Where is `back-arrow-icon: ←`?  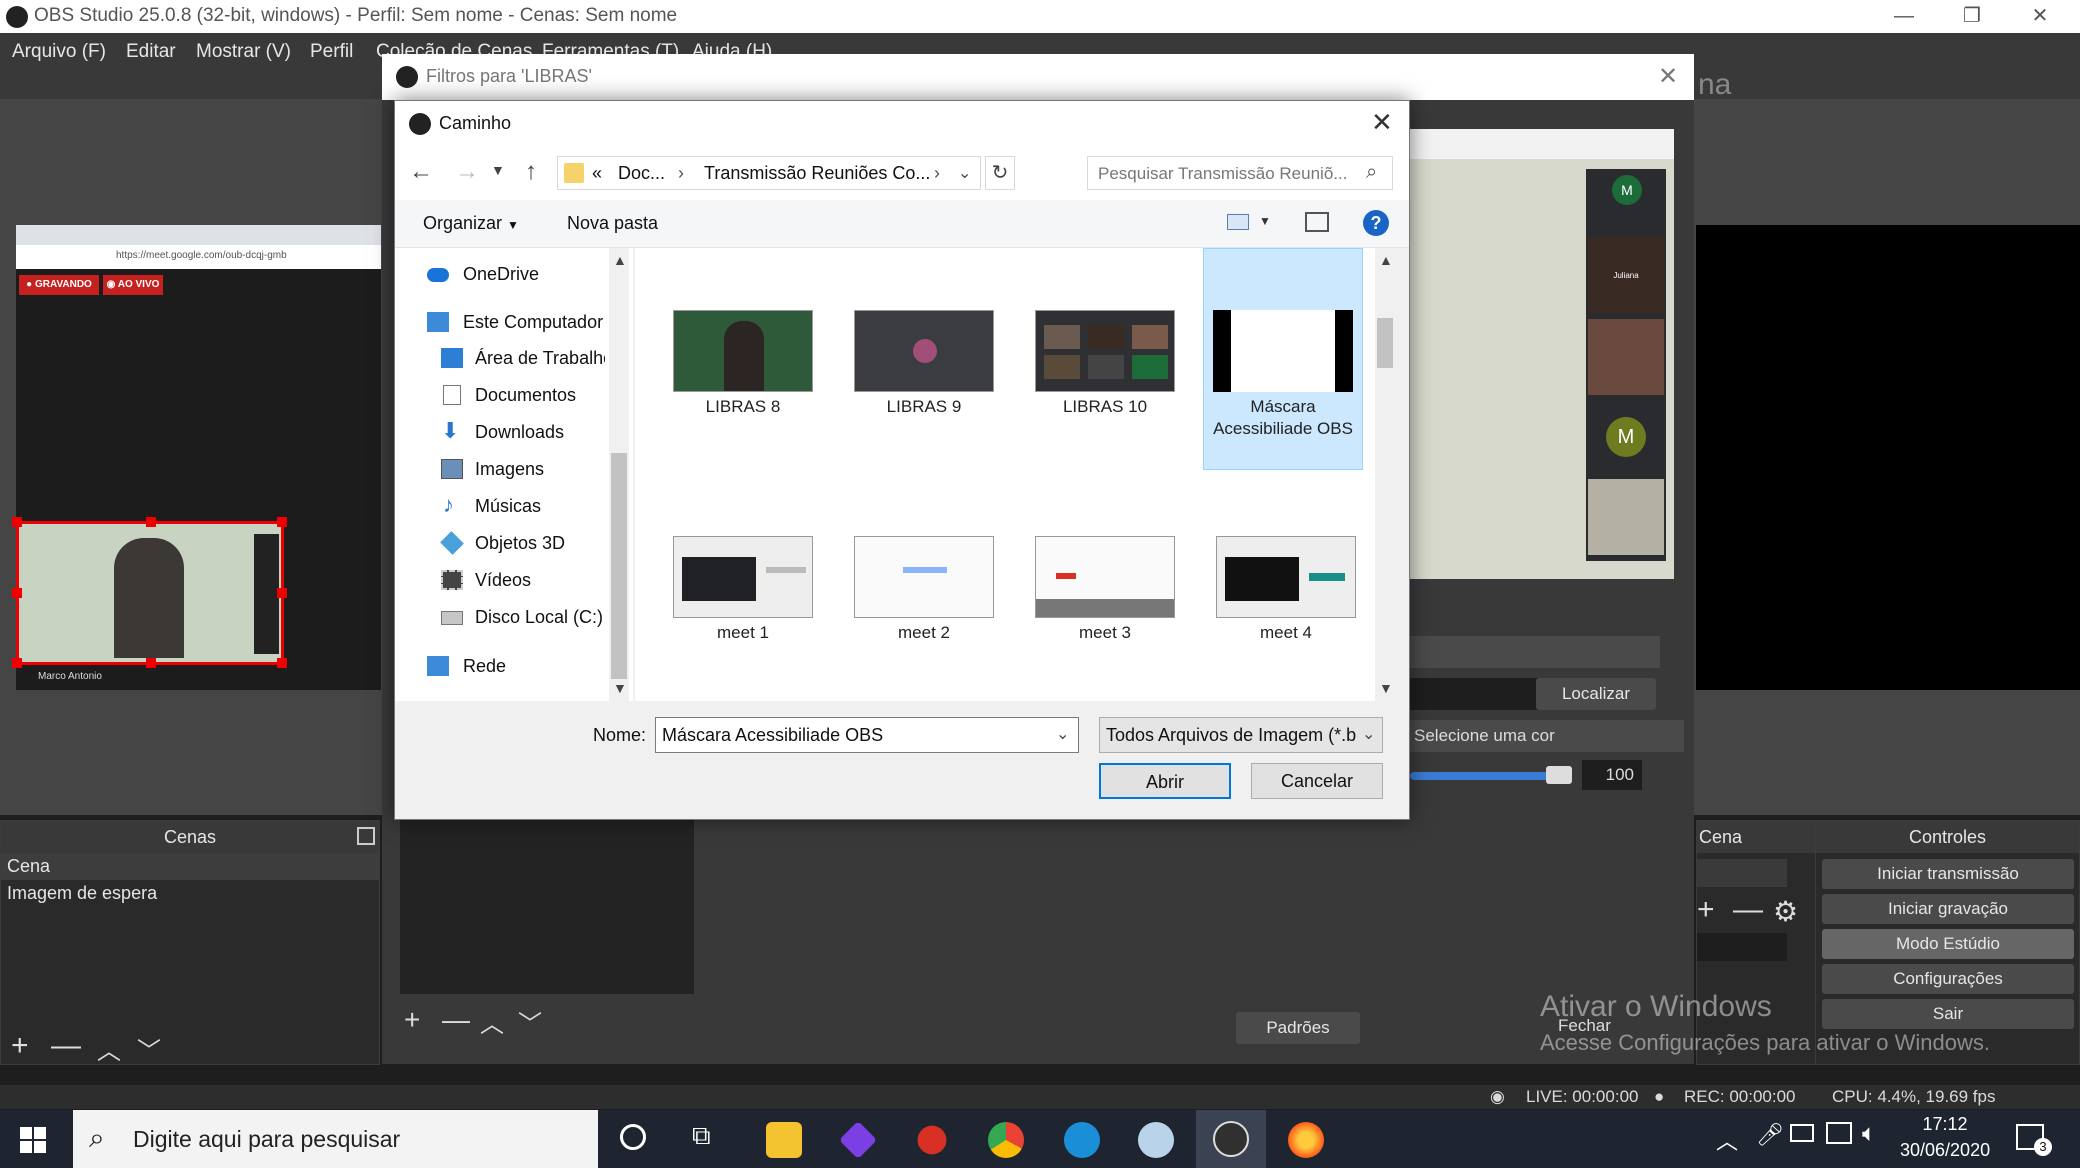 back-arrow-icon: ← is located at coordinates (421, 172).